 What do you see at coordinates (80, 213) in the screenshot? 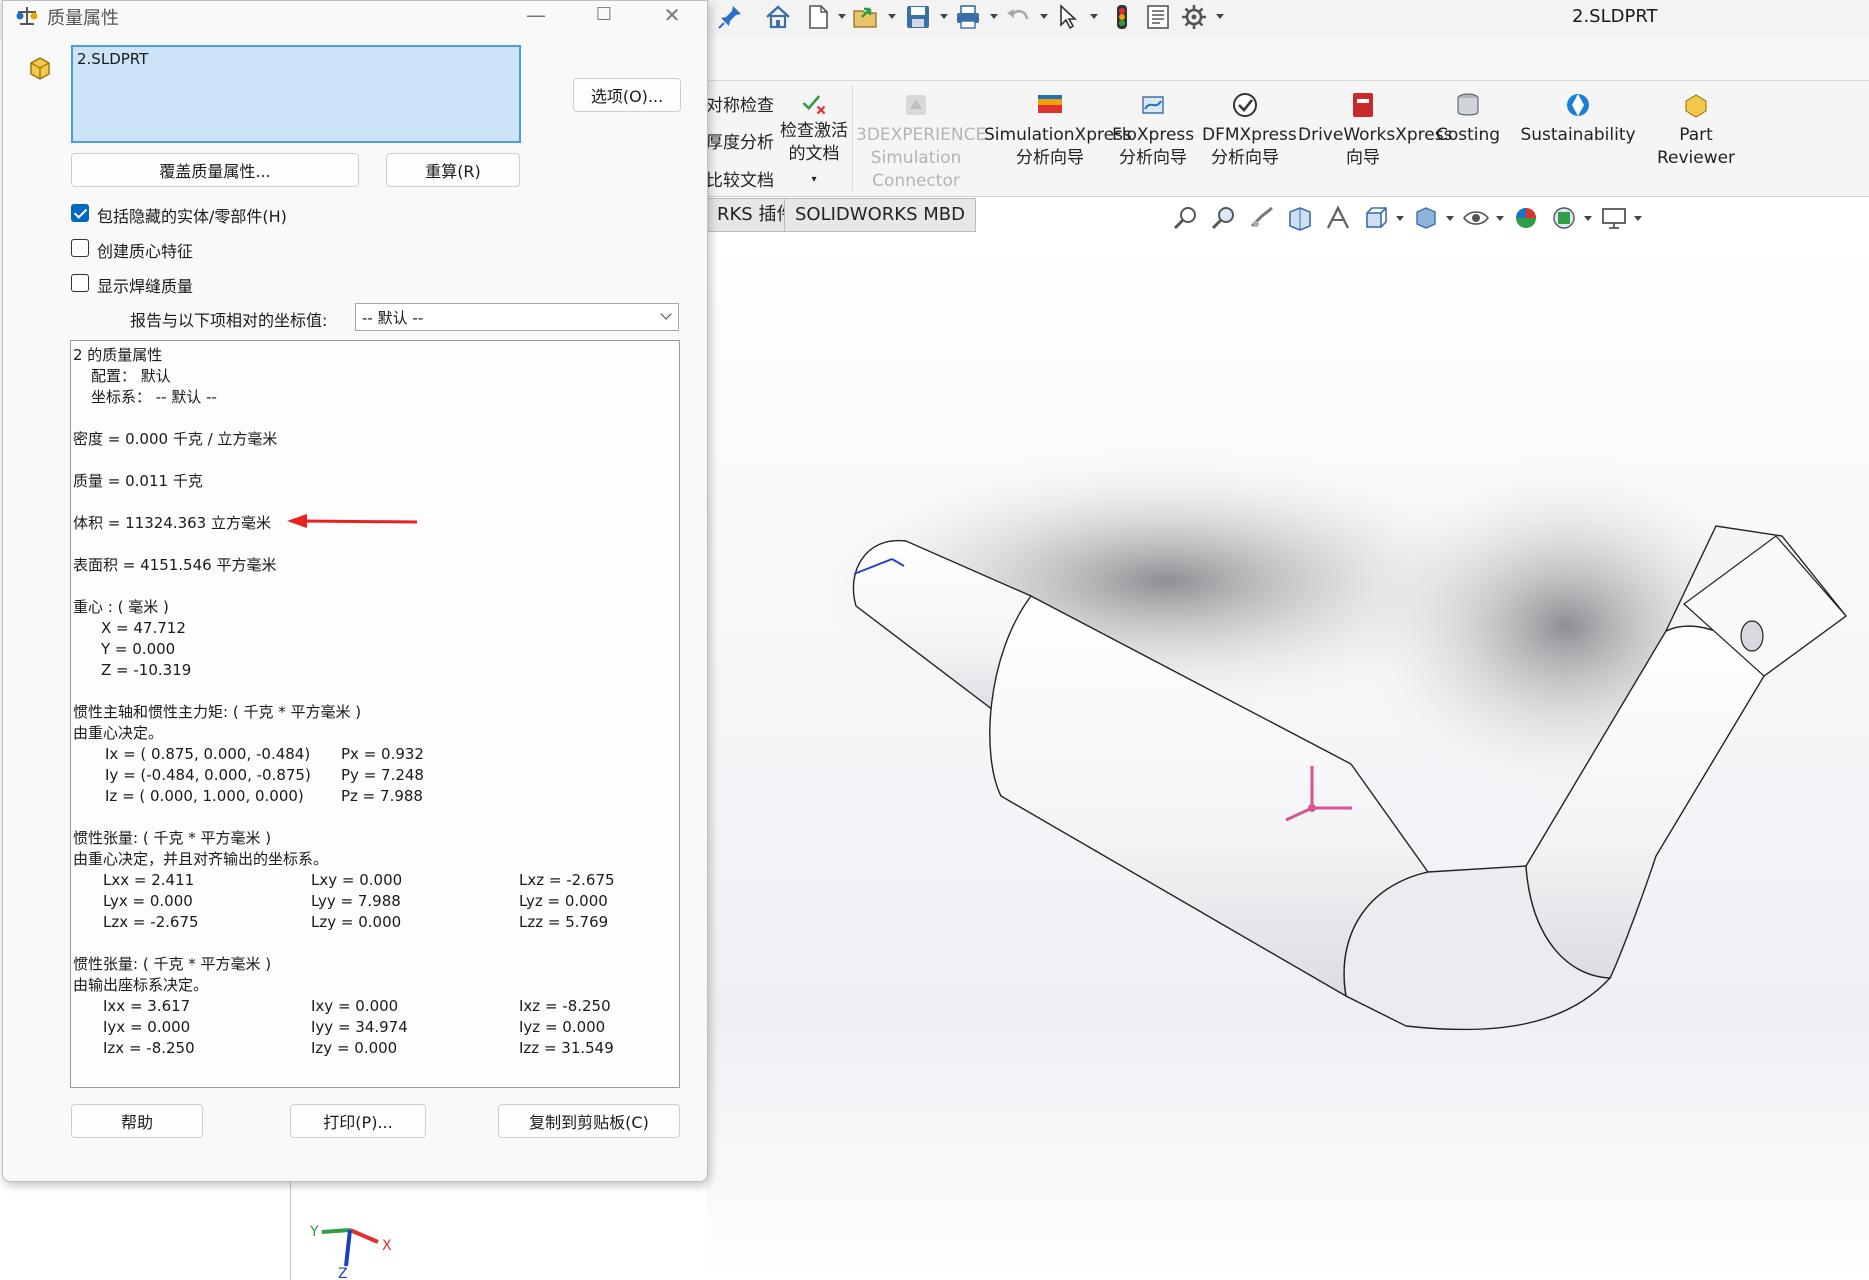
I see `include-hidden-bodies-checkbox-box` at bounding box center [80, 213].